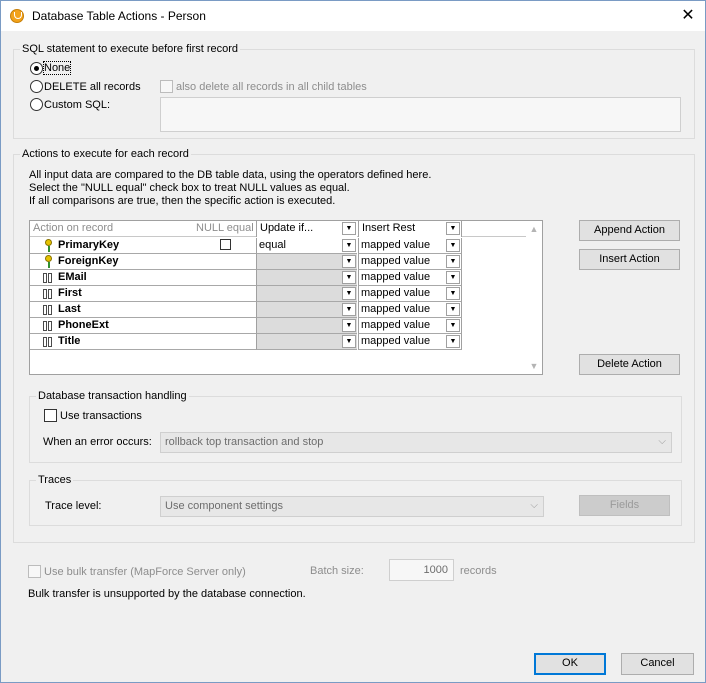 The image size is (706, 683). I want to click on scroll-up-icon: ▲, so click(534, 229).